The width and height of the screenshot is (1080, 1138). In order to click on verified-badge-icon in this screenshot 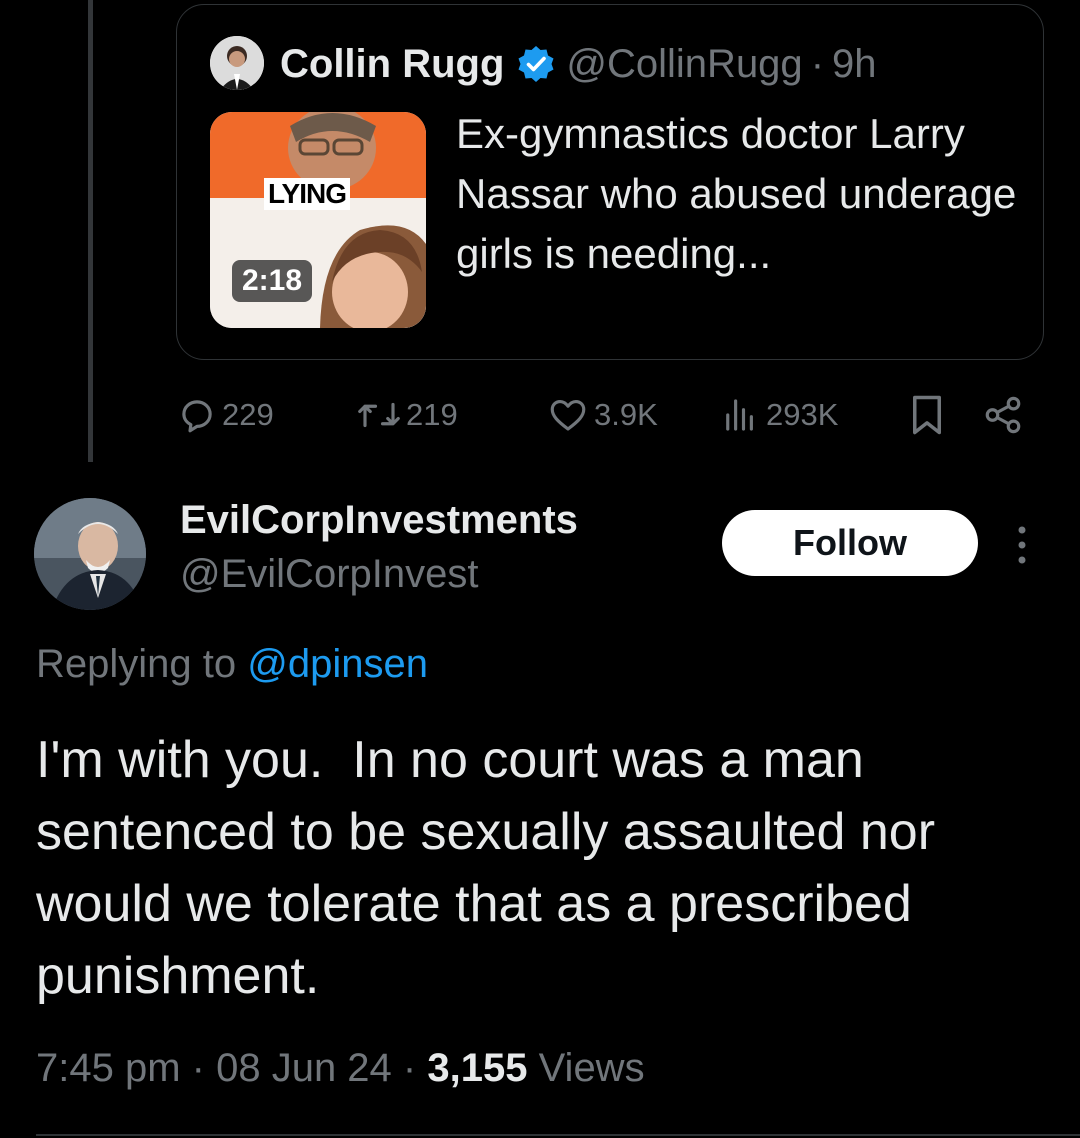, I will do `click(536, 64)`.